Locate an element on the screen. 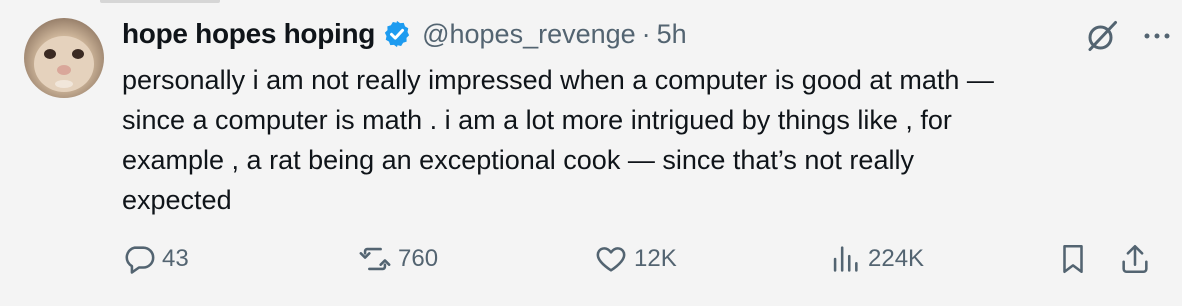 This screenshot has width=1182, height=306. retweet-count: 760 is located at coordinates (418, 258).